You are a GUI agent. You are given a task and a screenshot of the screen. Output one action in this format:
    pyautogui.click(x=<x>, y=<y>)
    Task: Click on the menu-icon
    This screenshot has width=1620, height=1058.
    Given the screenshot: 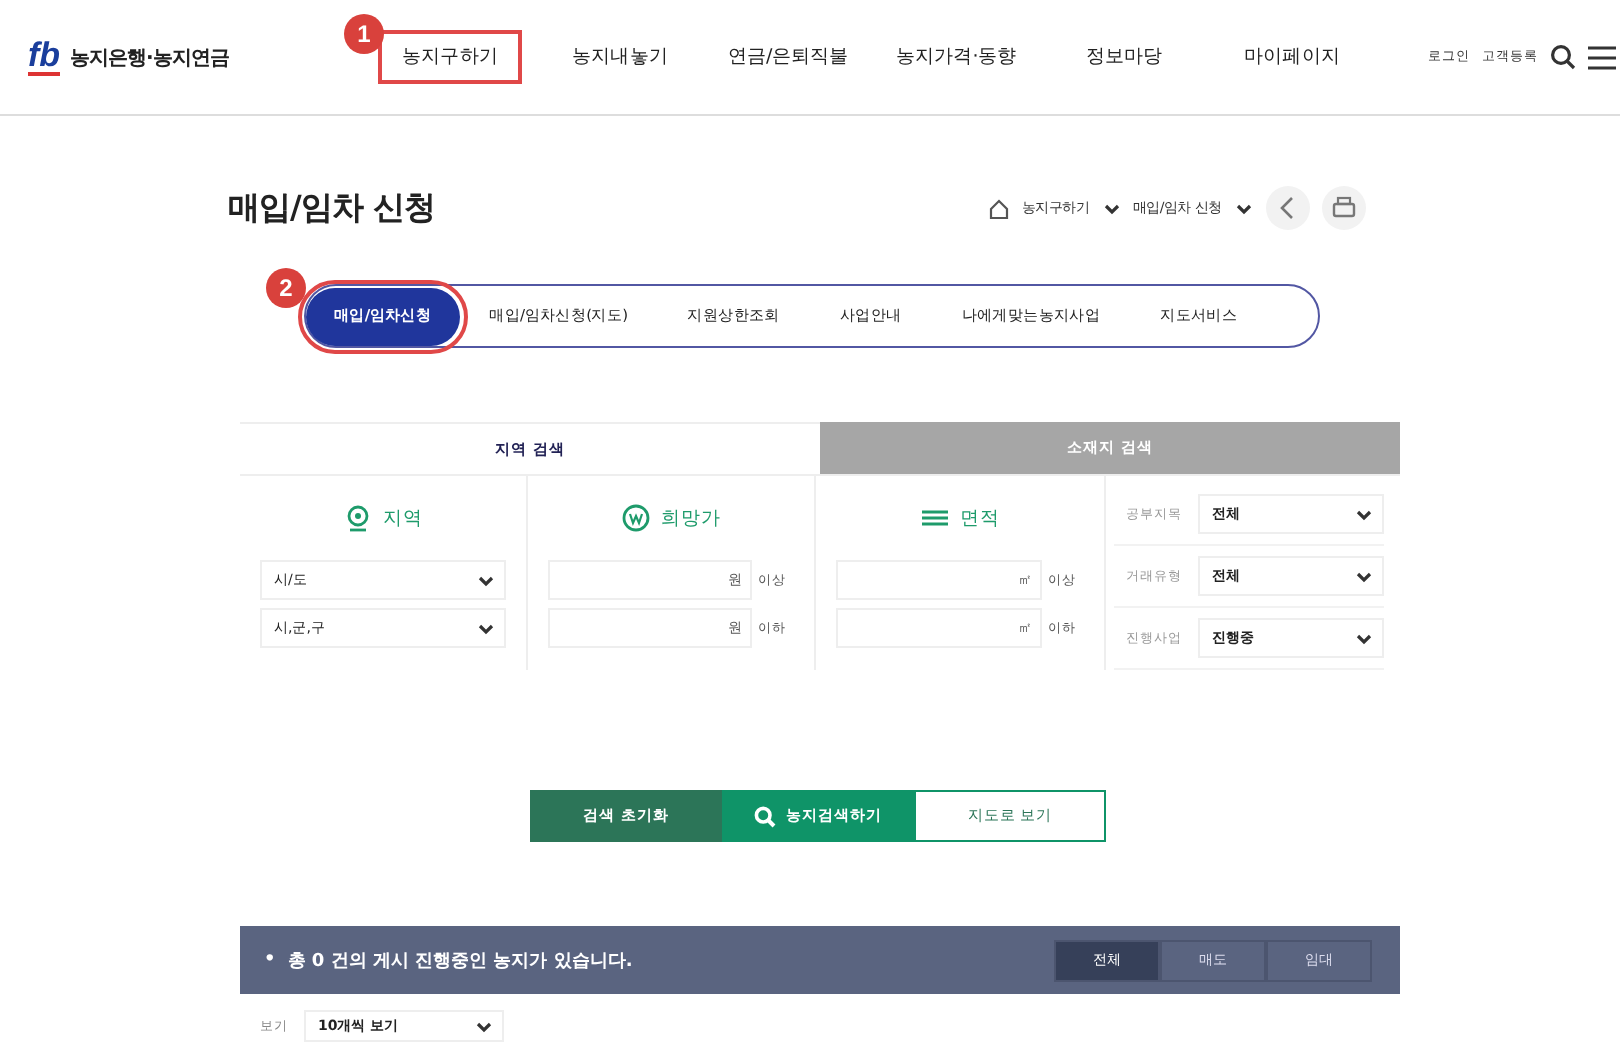 What is the action you would take?
    pyautogui.click(x=1602, y=57)
    